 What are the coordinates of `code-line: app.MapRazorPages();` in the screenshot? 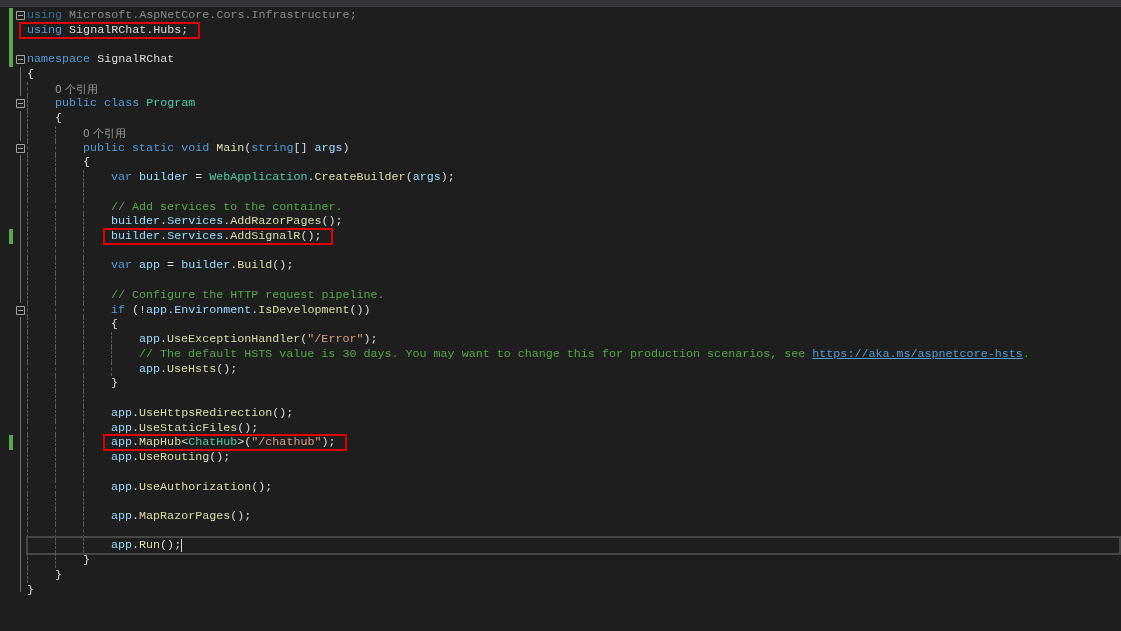 It's located at (181, 516).